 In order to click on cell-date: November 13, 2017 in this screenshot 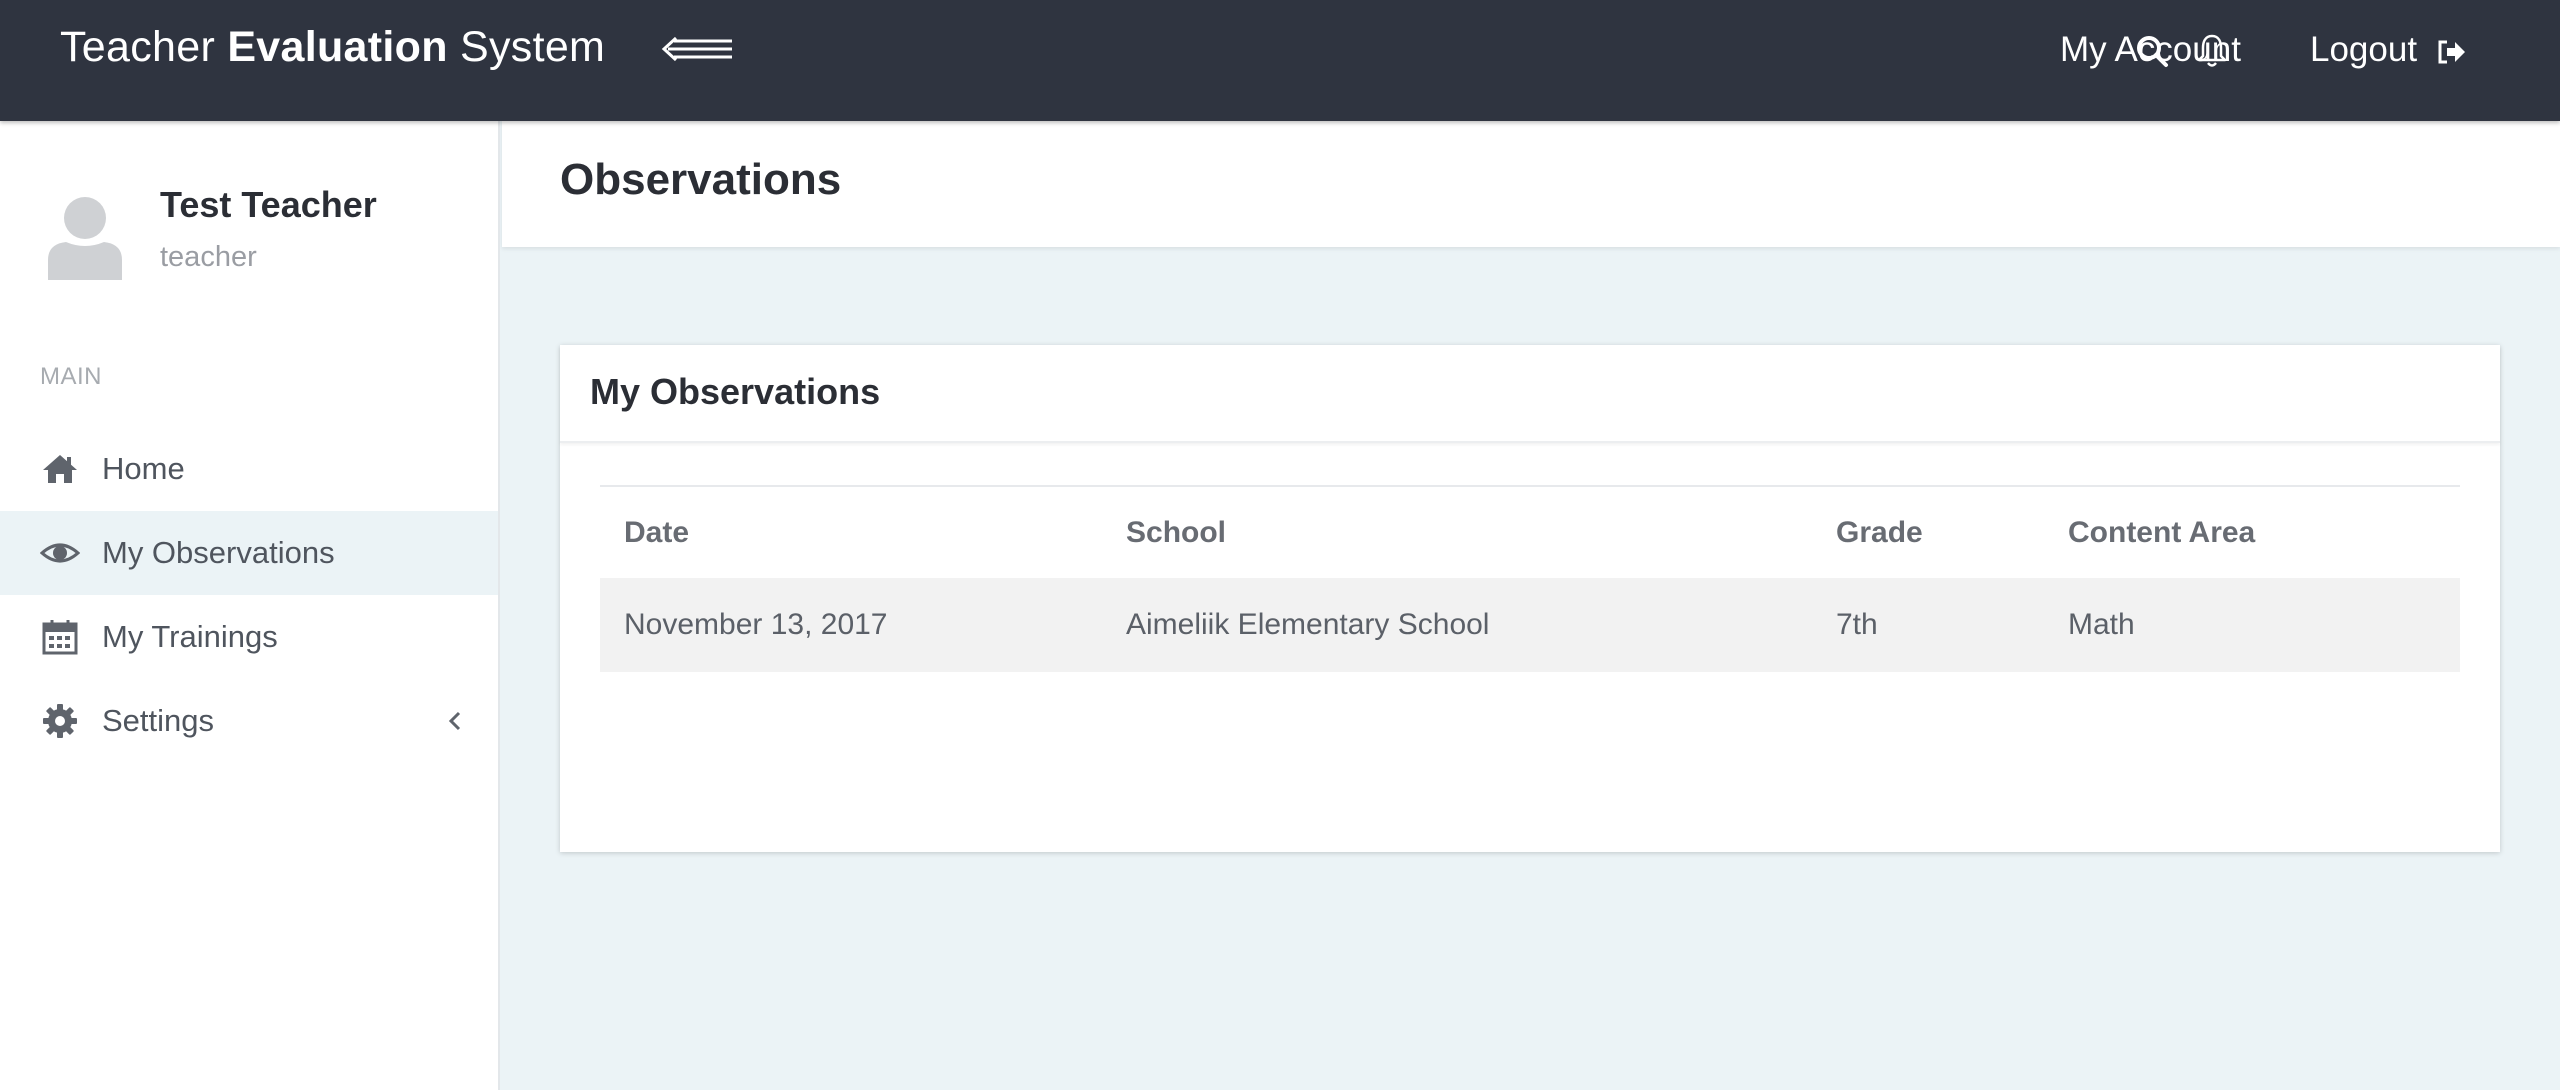, I will do `click(851, 625)`.